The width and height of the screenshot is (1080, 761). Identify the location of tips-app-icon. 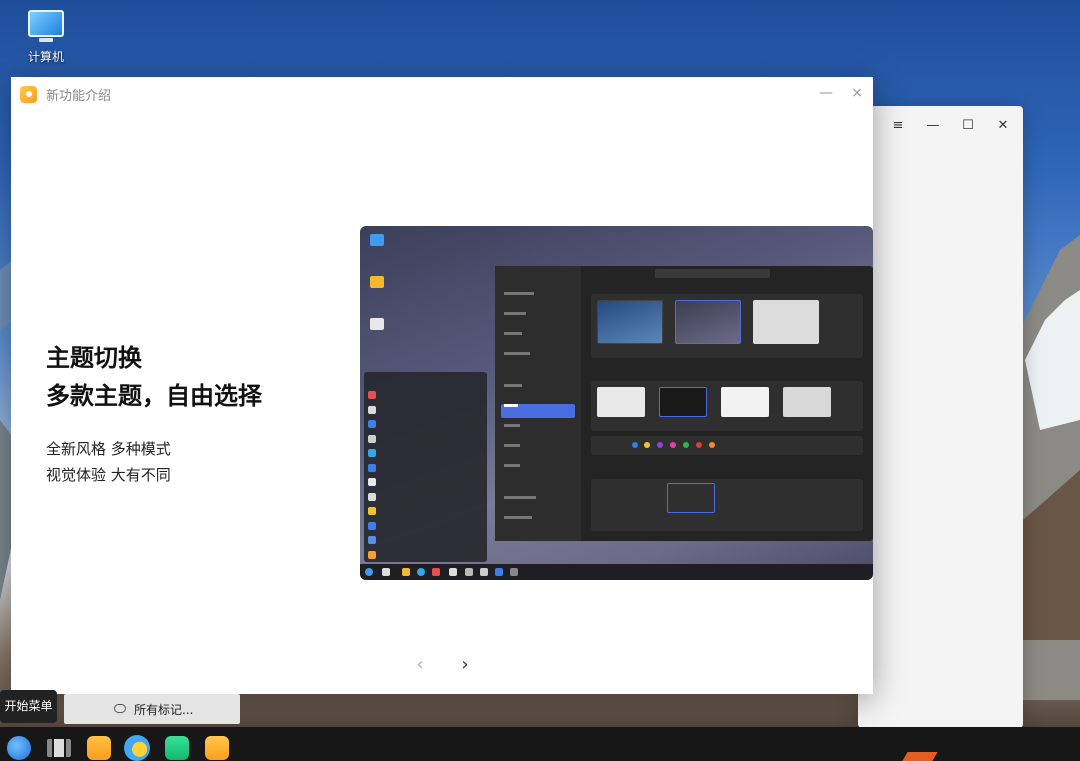
(28, 94).